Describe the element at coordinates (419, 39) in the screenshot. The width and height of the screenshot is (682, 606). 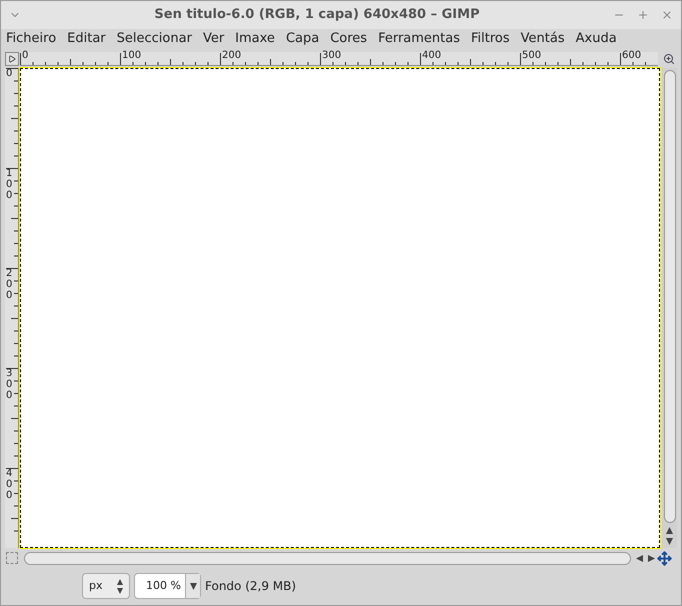
I see `menu-item: Ferramentas` at that location.